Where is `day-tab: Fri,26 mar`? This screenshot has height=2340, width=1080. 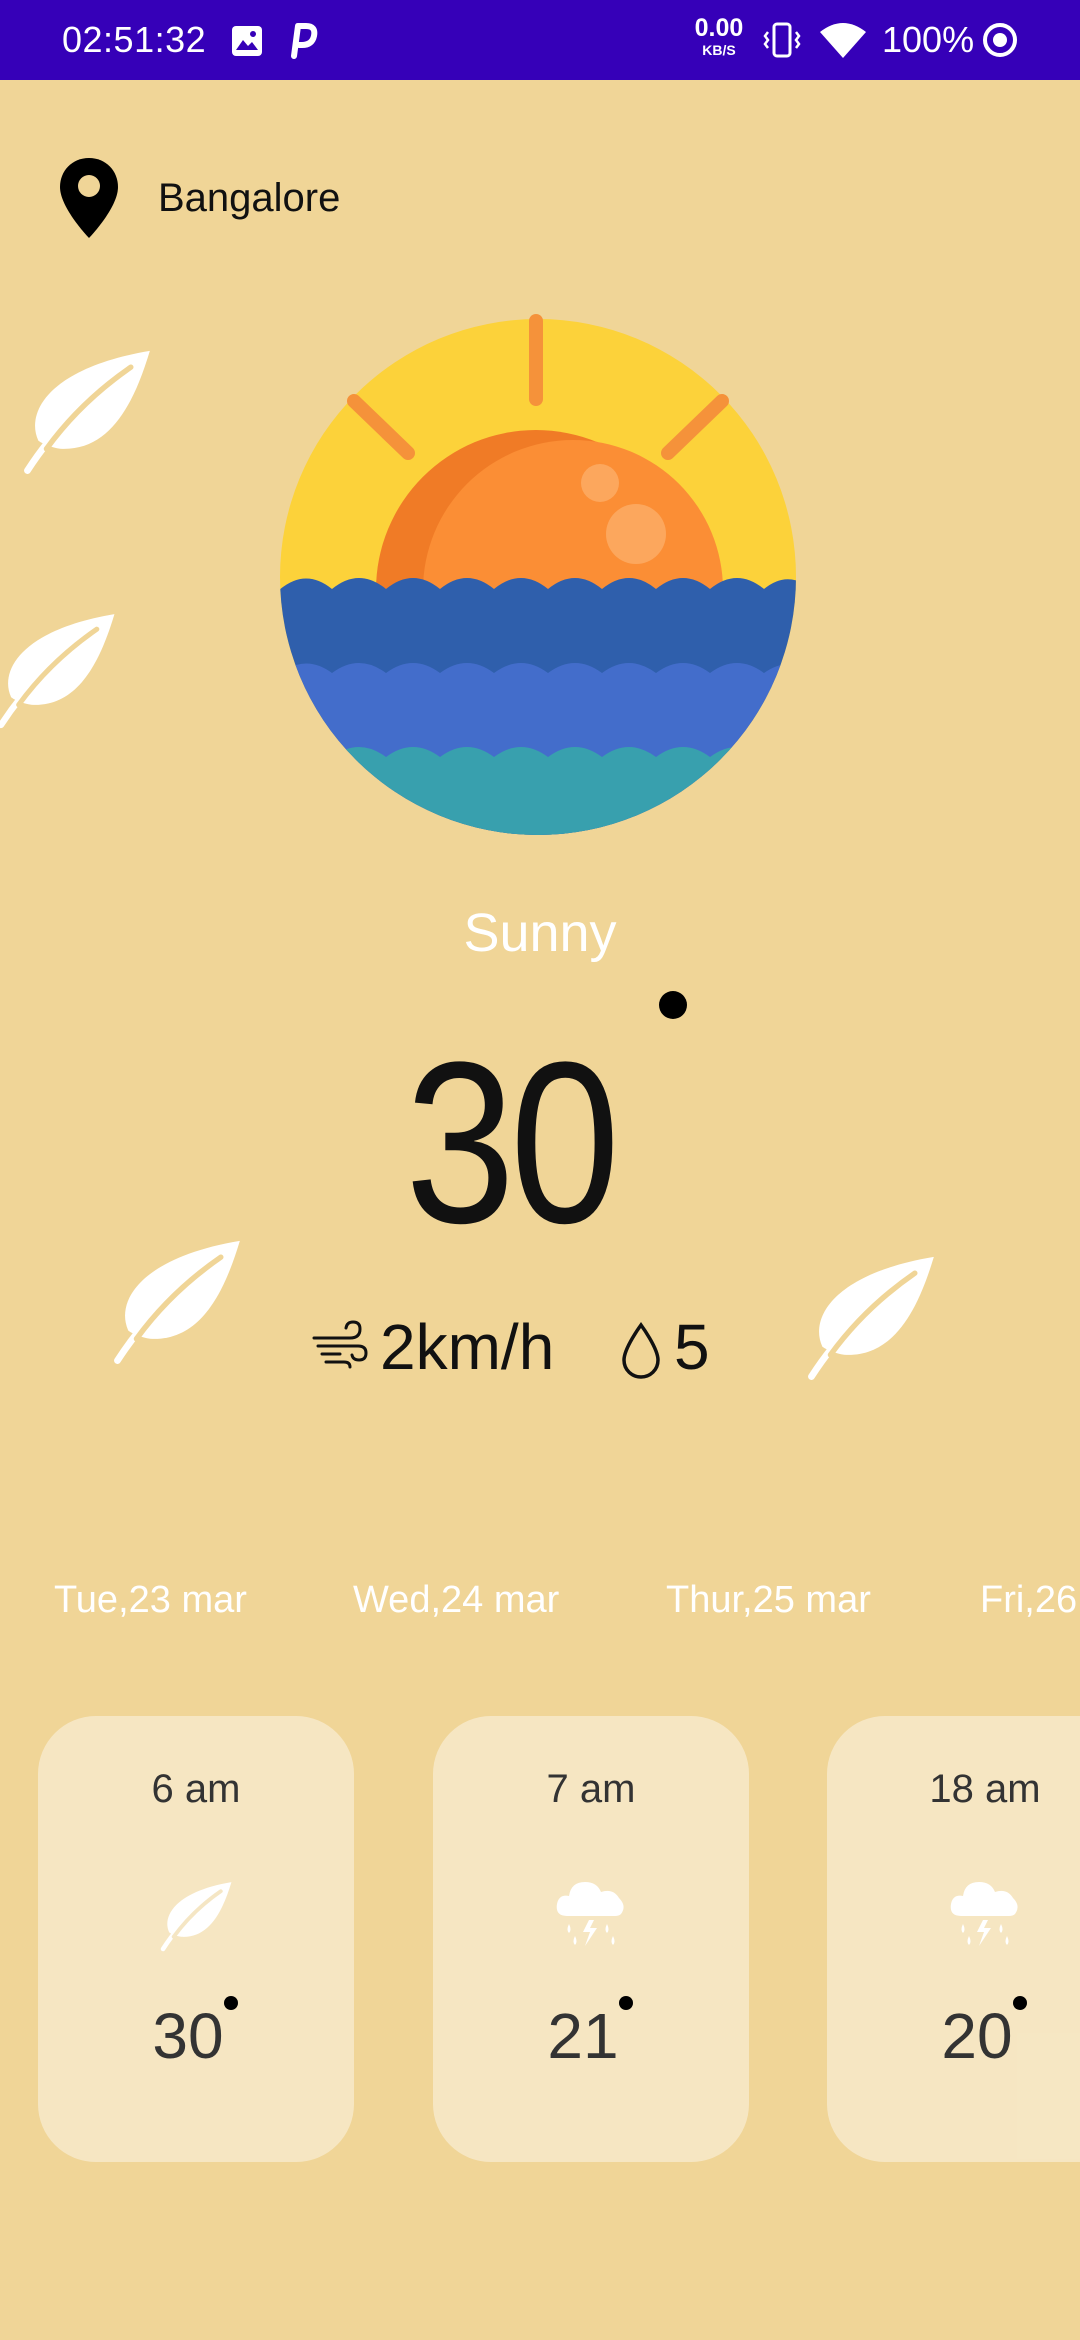 day-tab: Fri,26 mar is located at coordinates (1030, 1600).